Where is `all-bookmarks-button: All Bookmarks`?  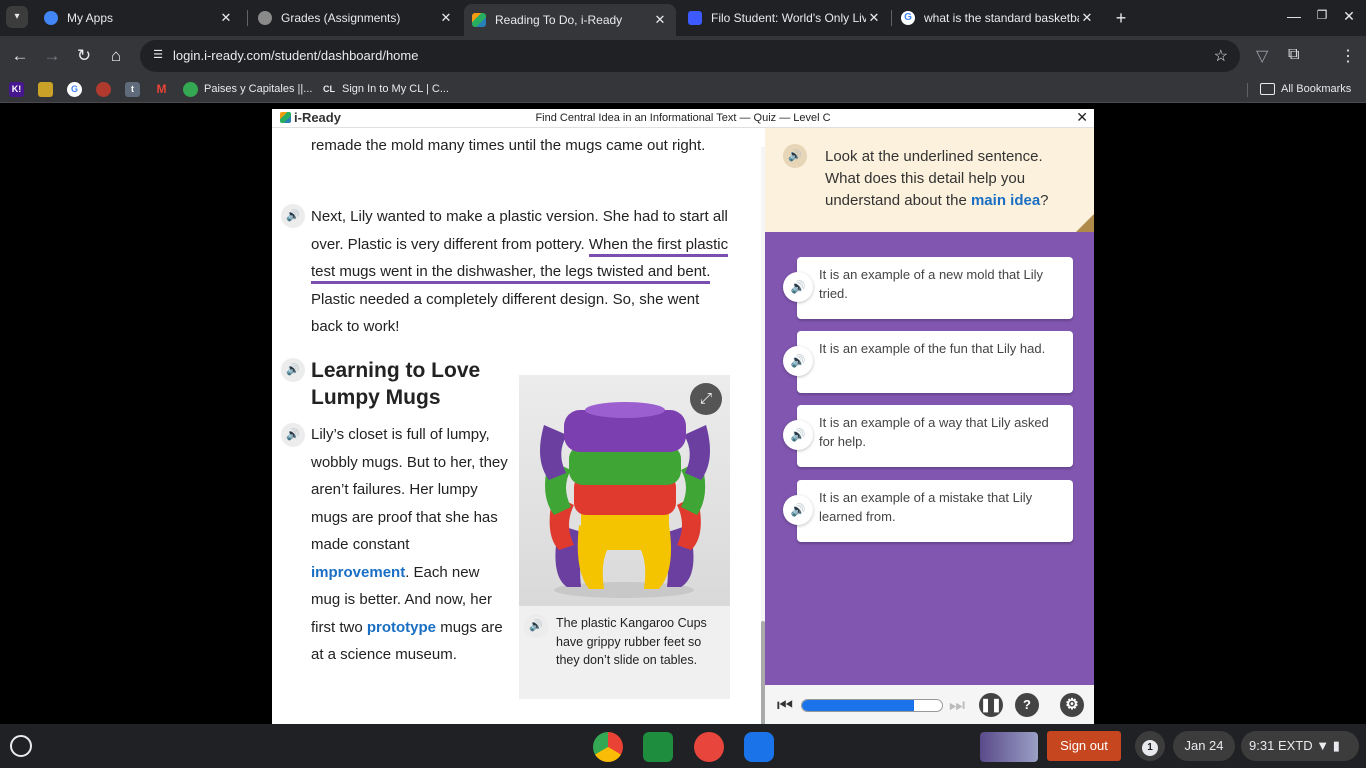 all-bookmarks-button: All Bookmarks is located at coordinates (1305, 89).